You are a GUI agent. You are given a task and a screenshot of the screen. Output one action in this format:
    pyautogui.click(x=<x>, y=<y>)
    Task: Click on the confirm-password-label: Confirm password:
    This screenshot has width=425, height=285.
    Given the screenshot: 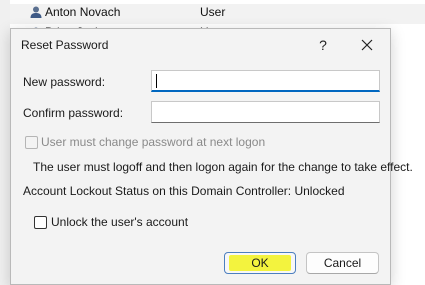 What is the action you would take?
    pyautogui.click(x=73, y=113)
    